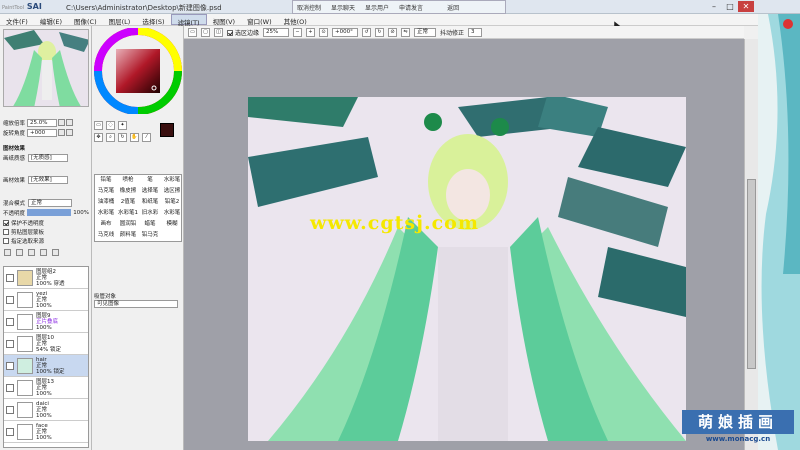  I want to click on lock-opacity-checkbox, so click(6, 222).